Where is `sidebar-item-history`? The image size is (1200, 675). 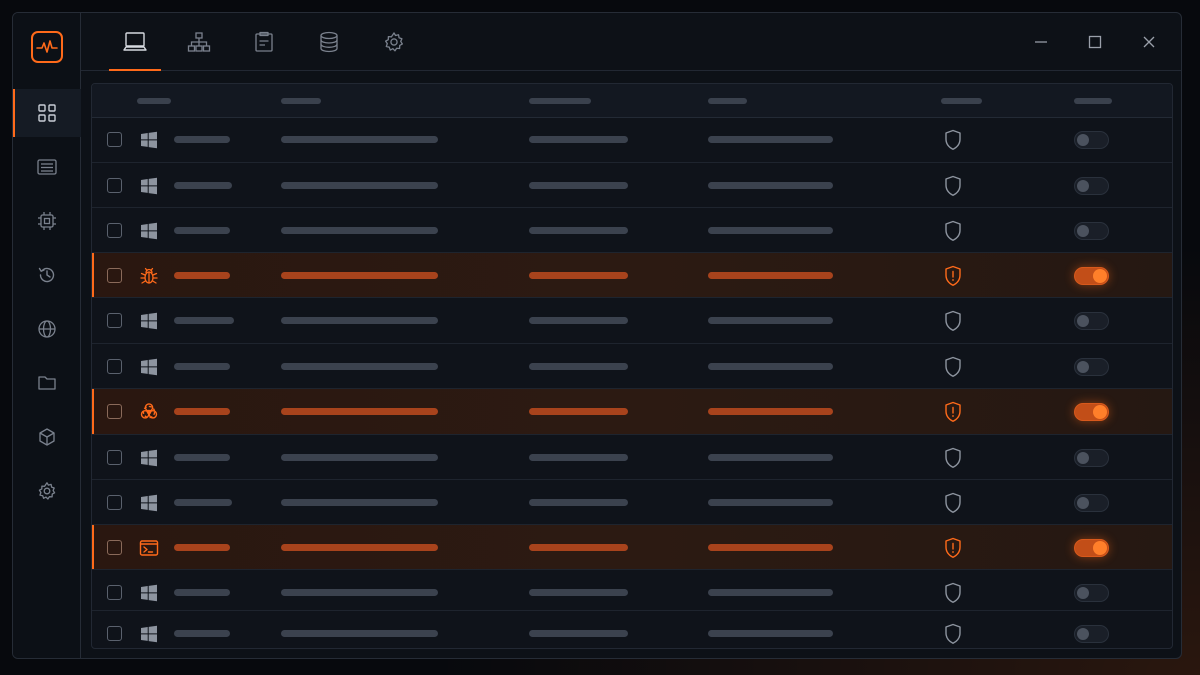
sidebar-item-history is located at coordinates (47, 275).